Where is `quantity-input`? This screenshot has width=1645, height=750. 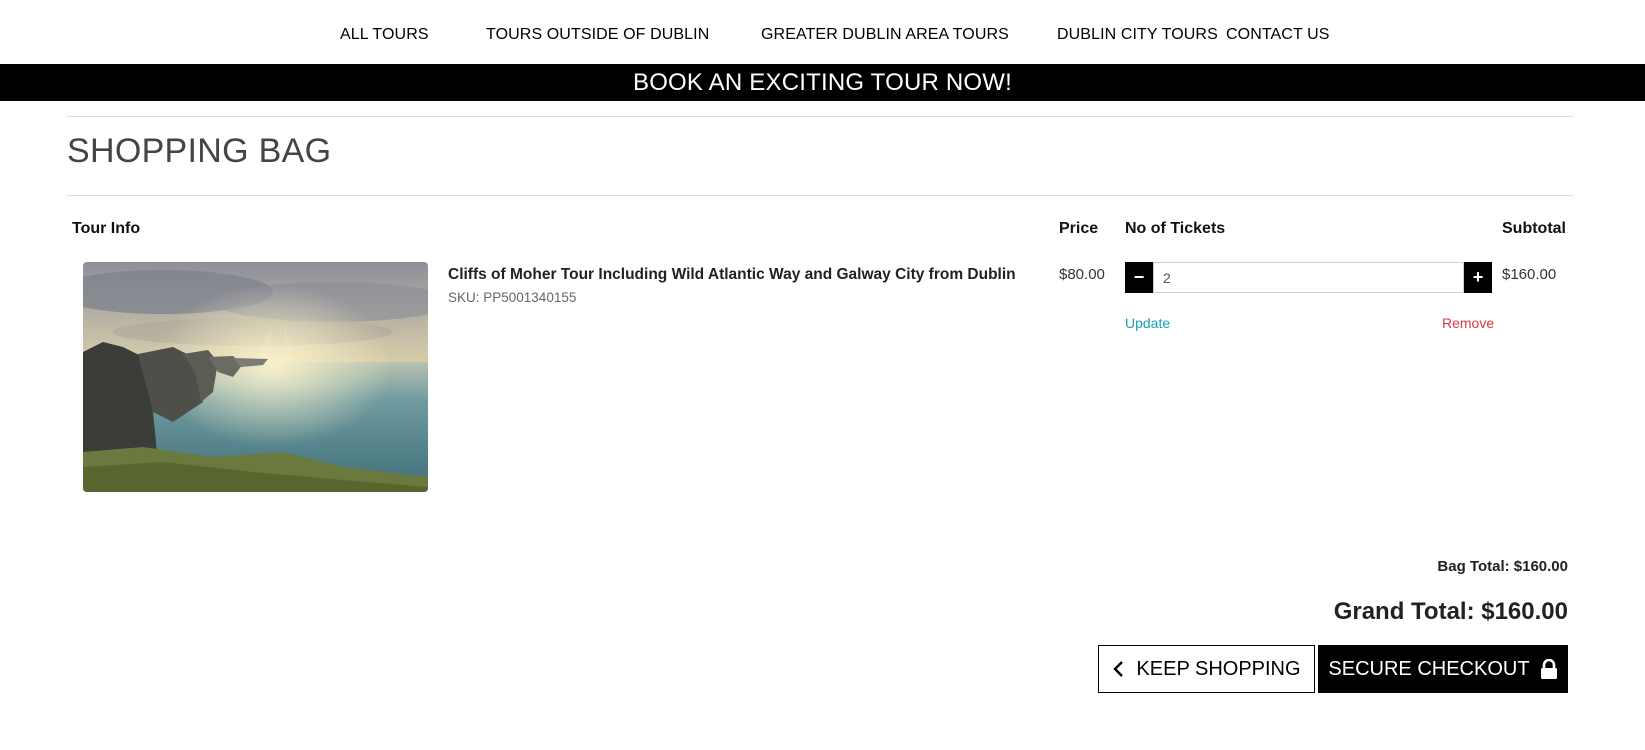 quantity-input is located at coordinates (1308, 277).